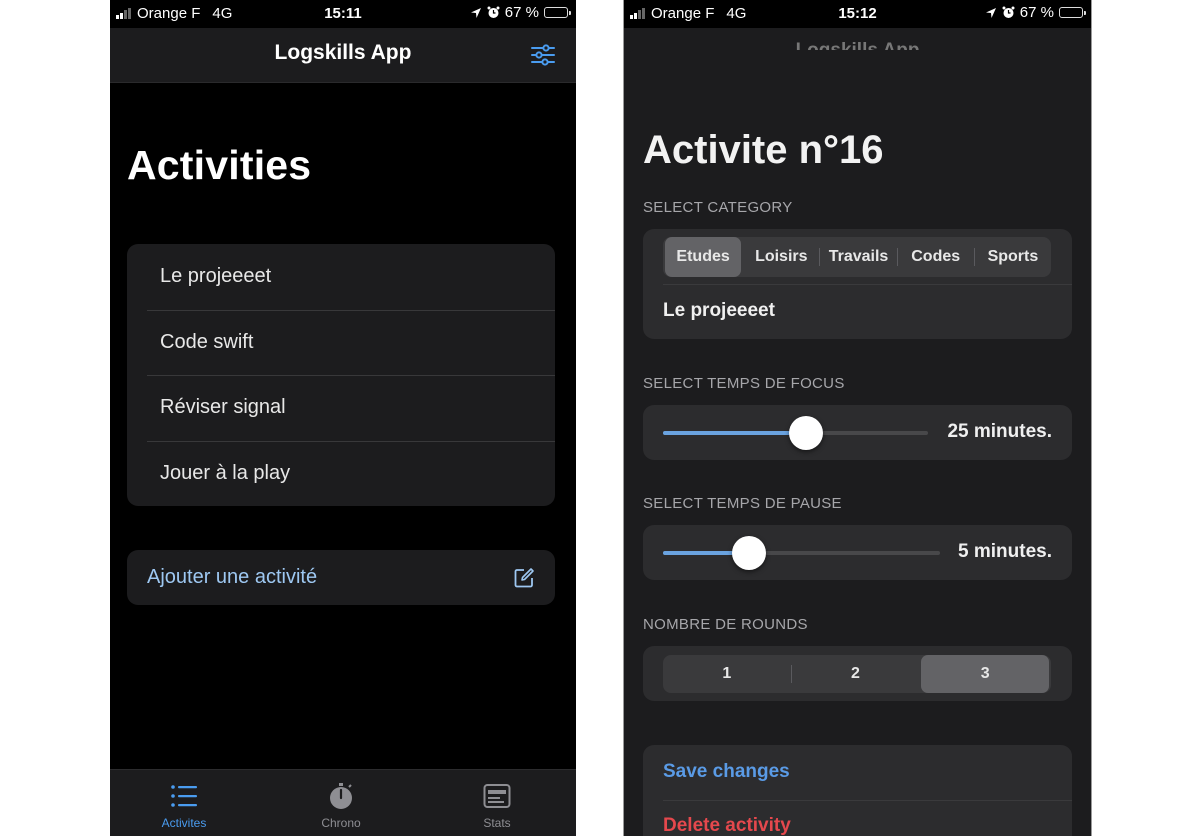 Image resolution: width=1200 pixels, height=836 pixels. I want to click on activity-row: Jouer à la play, so click(341, 473).